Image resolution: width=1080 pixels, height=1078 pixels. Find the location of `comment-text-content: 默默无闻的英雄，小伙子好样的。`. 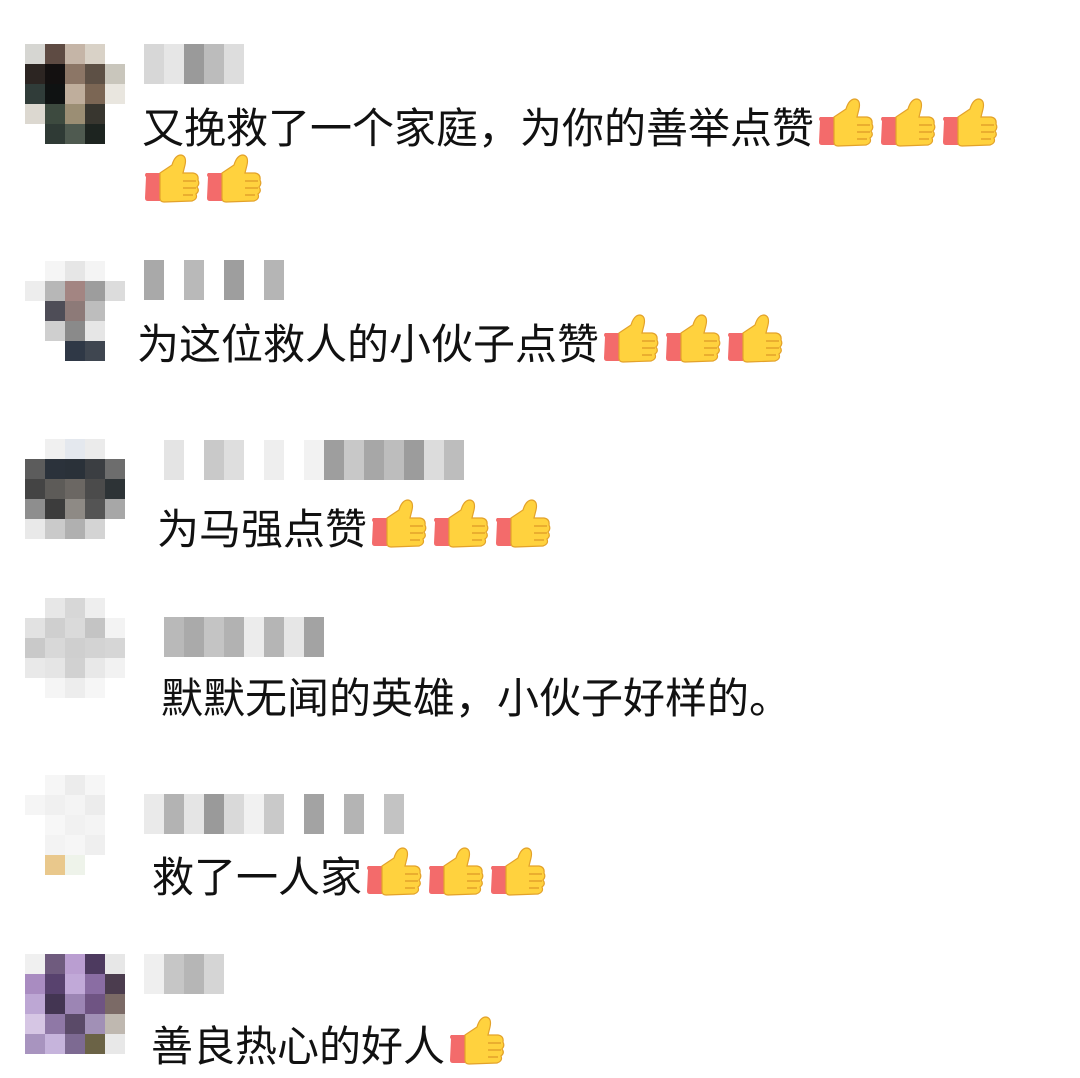

comment-text-content: 默默无闻的英雄，小伙子好样的。 is located at coordinates (476, 698).